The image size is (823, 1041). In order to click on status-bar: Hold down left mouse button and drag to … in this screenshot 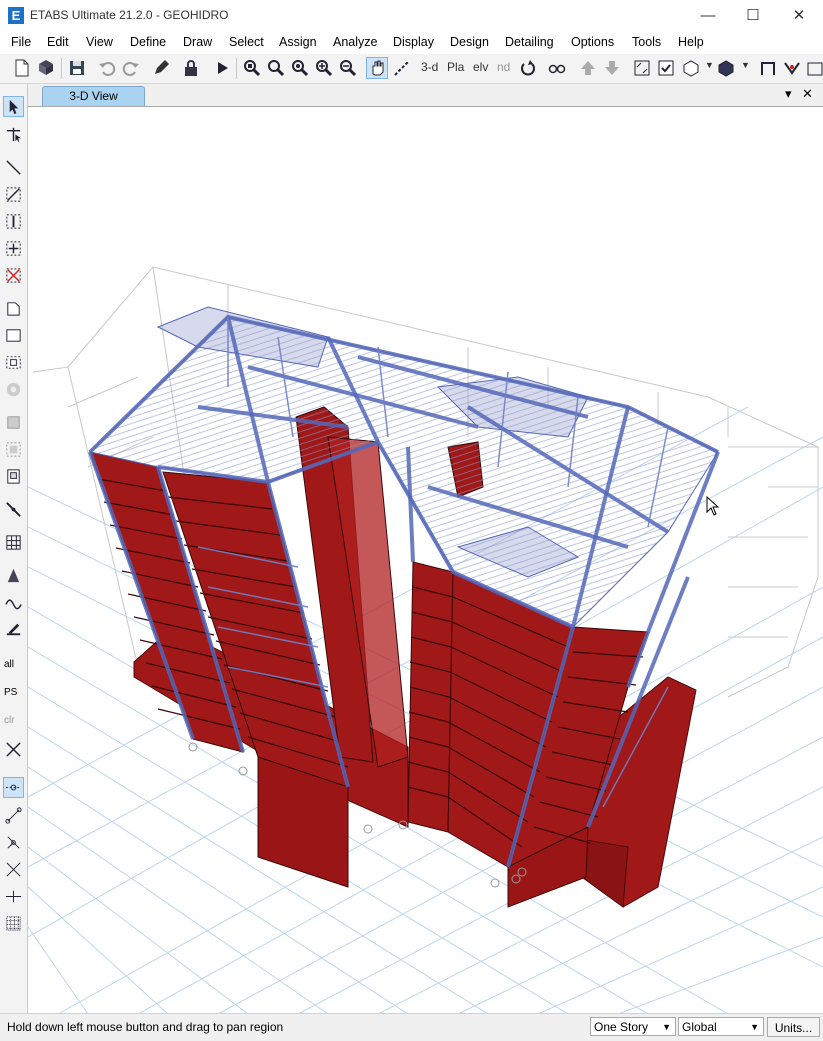, I will do `click(411, 1027)`.